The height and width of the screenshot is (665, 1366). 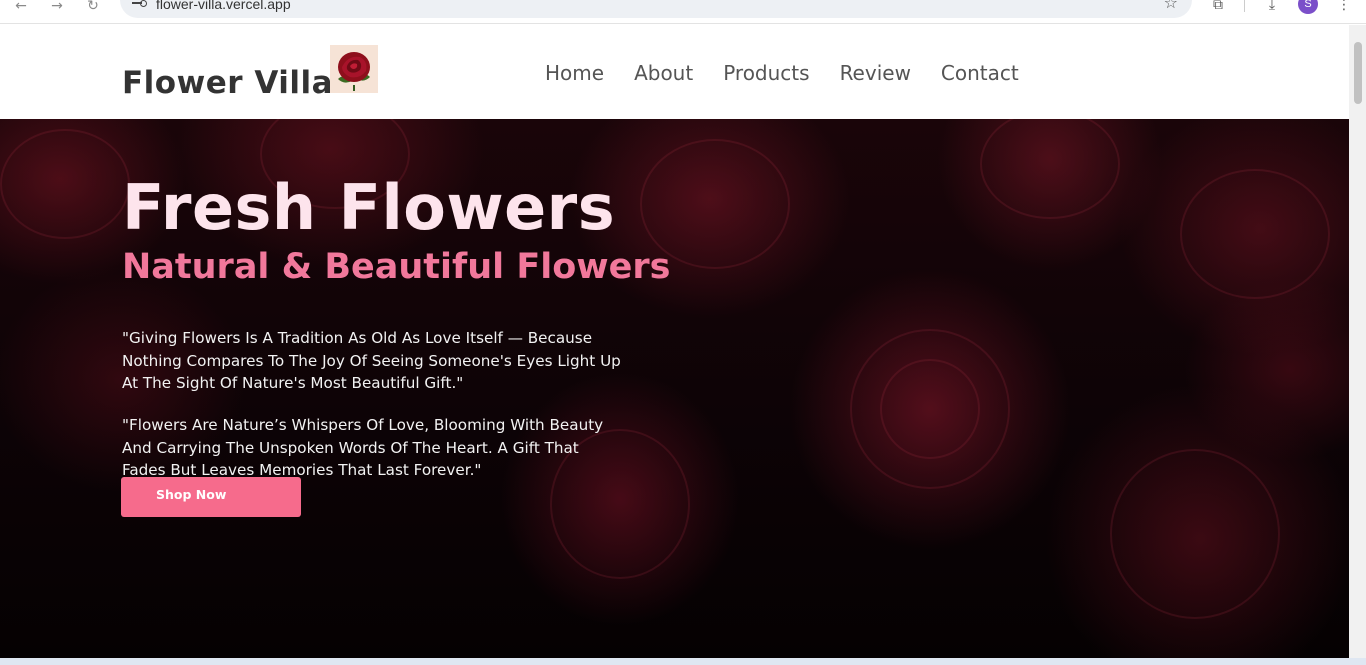 I want to click on bookmark-star-icon: ☆, so click(x=1171, y=5).